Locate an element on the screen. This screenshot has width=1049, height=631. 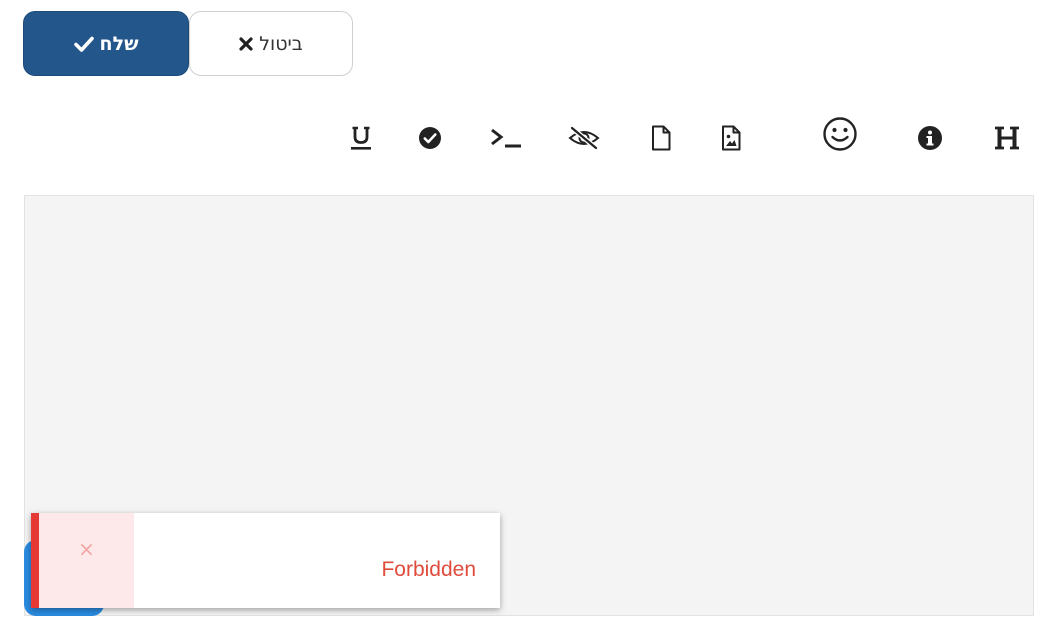
underline-icon is located at coordinates (361, 138).